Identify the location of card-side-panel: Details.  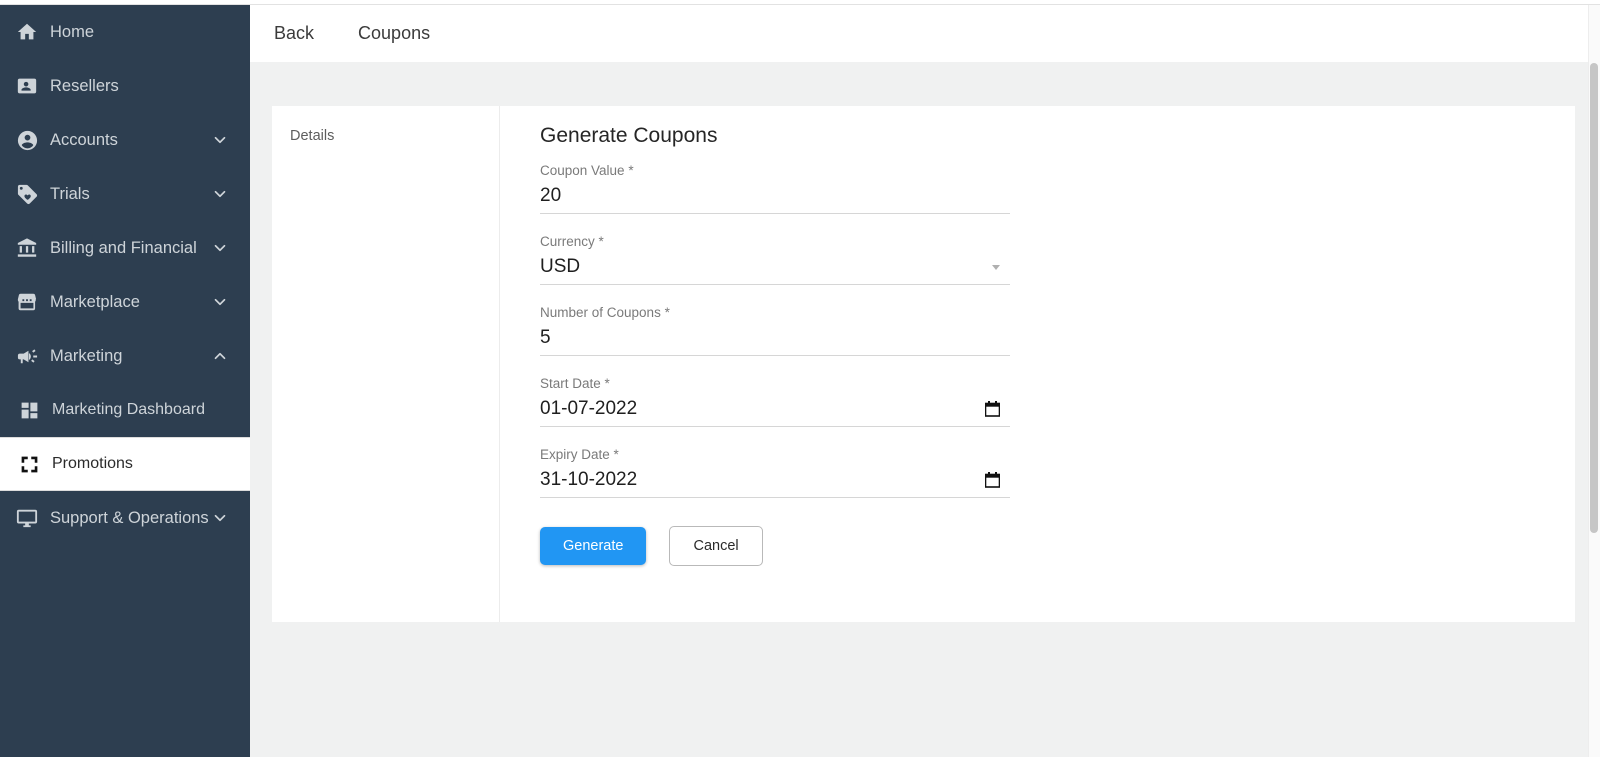
(386, 364).